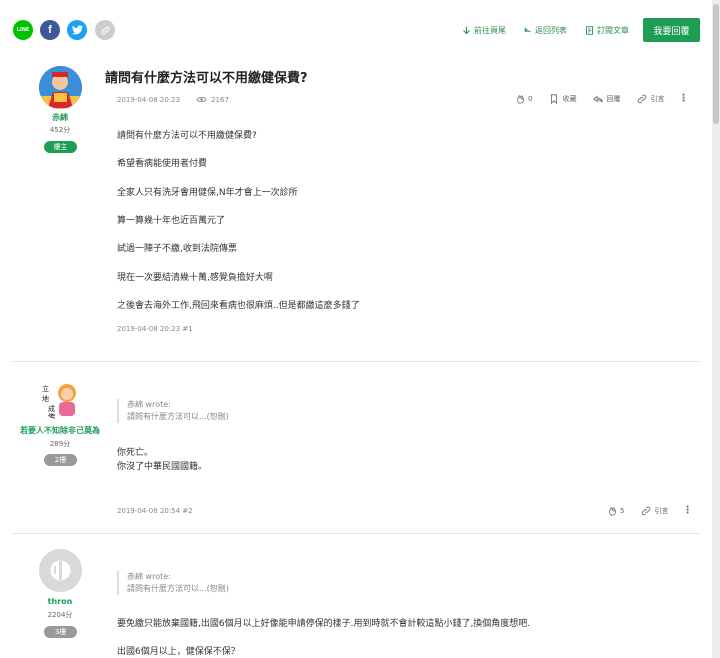 The width and height of the screenshot is (720, 658). What do you see at coordinates (195, 278) in the screenshot?
I see `content-line: 現在一次要結清幾十萬,感覺負擔好大啊` at bounding box center [195, 278].